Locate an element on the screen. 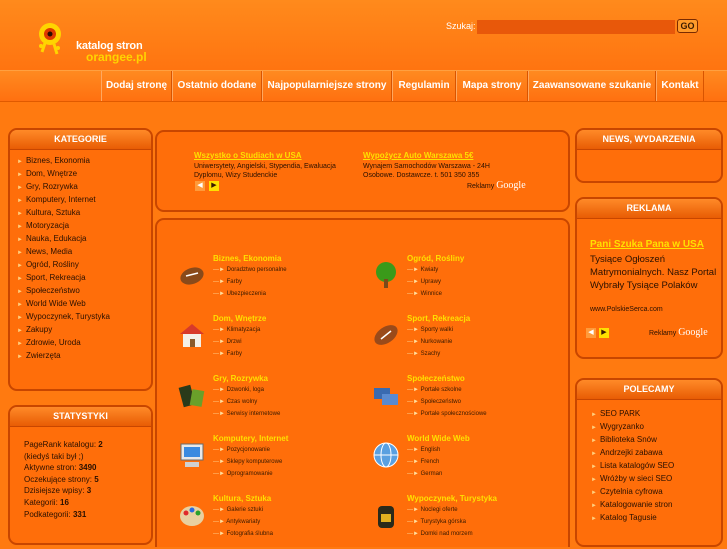 This screenshot has height=549, width=727. category-link: ► Motoryzacja is located at coordinates (84, 225).